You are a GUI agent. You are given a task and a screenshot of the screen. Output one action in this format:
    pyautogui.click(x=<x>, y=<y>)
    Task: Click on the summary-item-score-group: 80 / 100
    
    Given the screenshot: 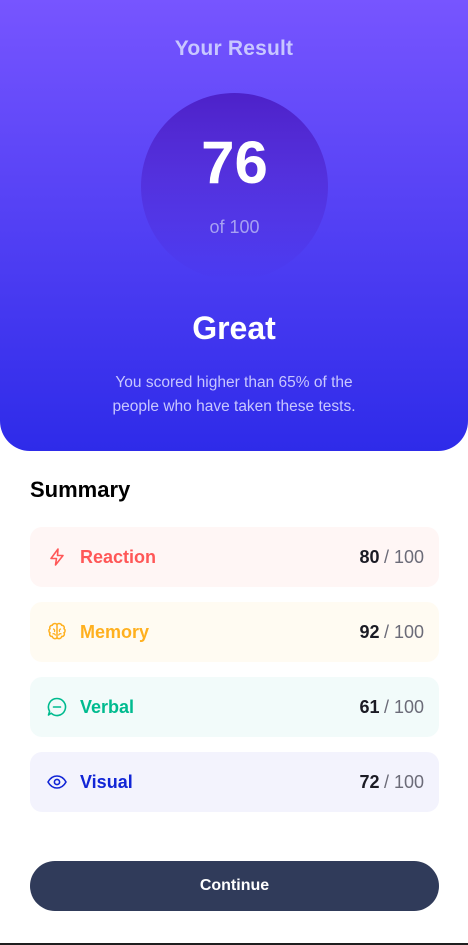 What is the action you would take?
    pyautogui.click(x=391, y=557)
    